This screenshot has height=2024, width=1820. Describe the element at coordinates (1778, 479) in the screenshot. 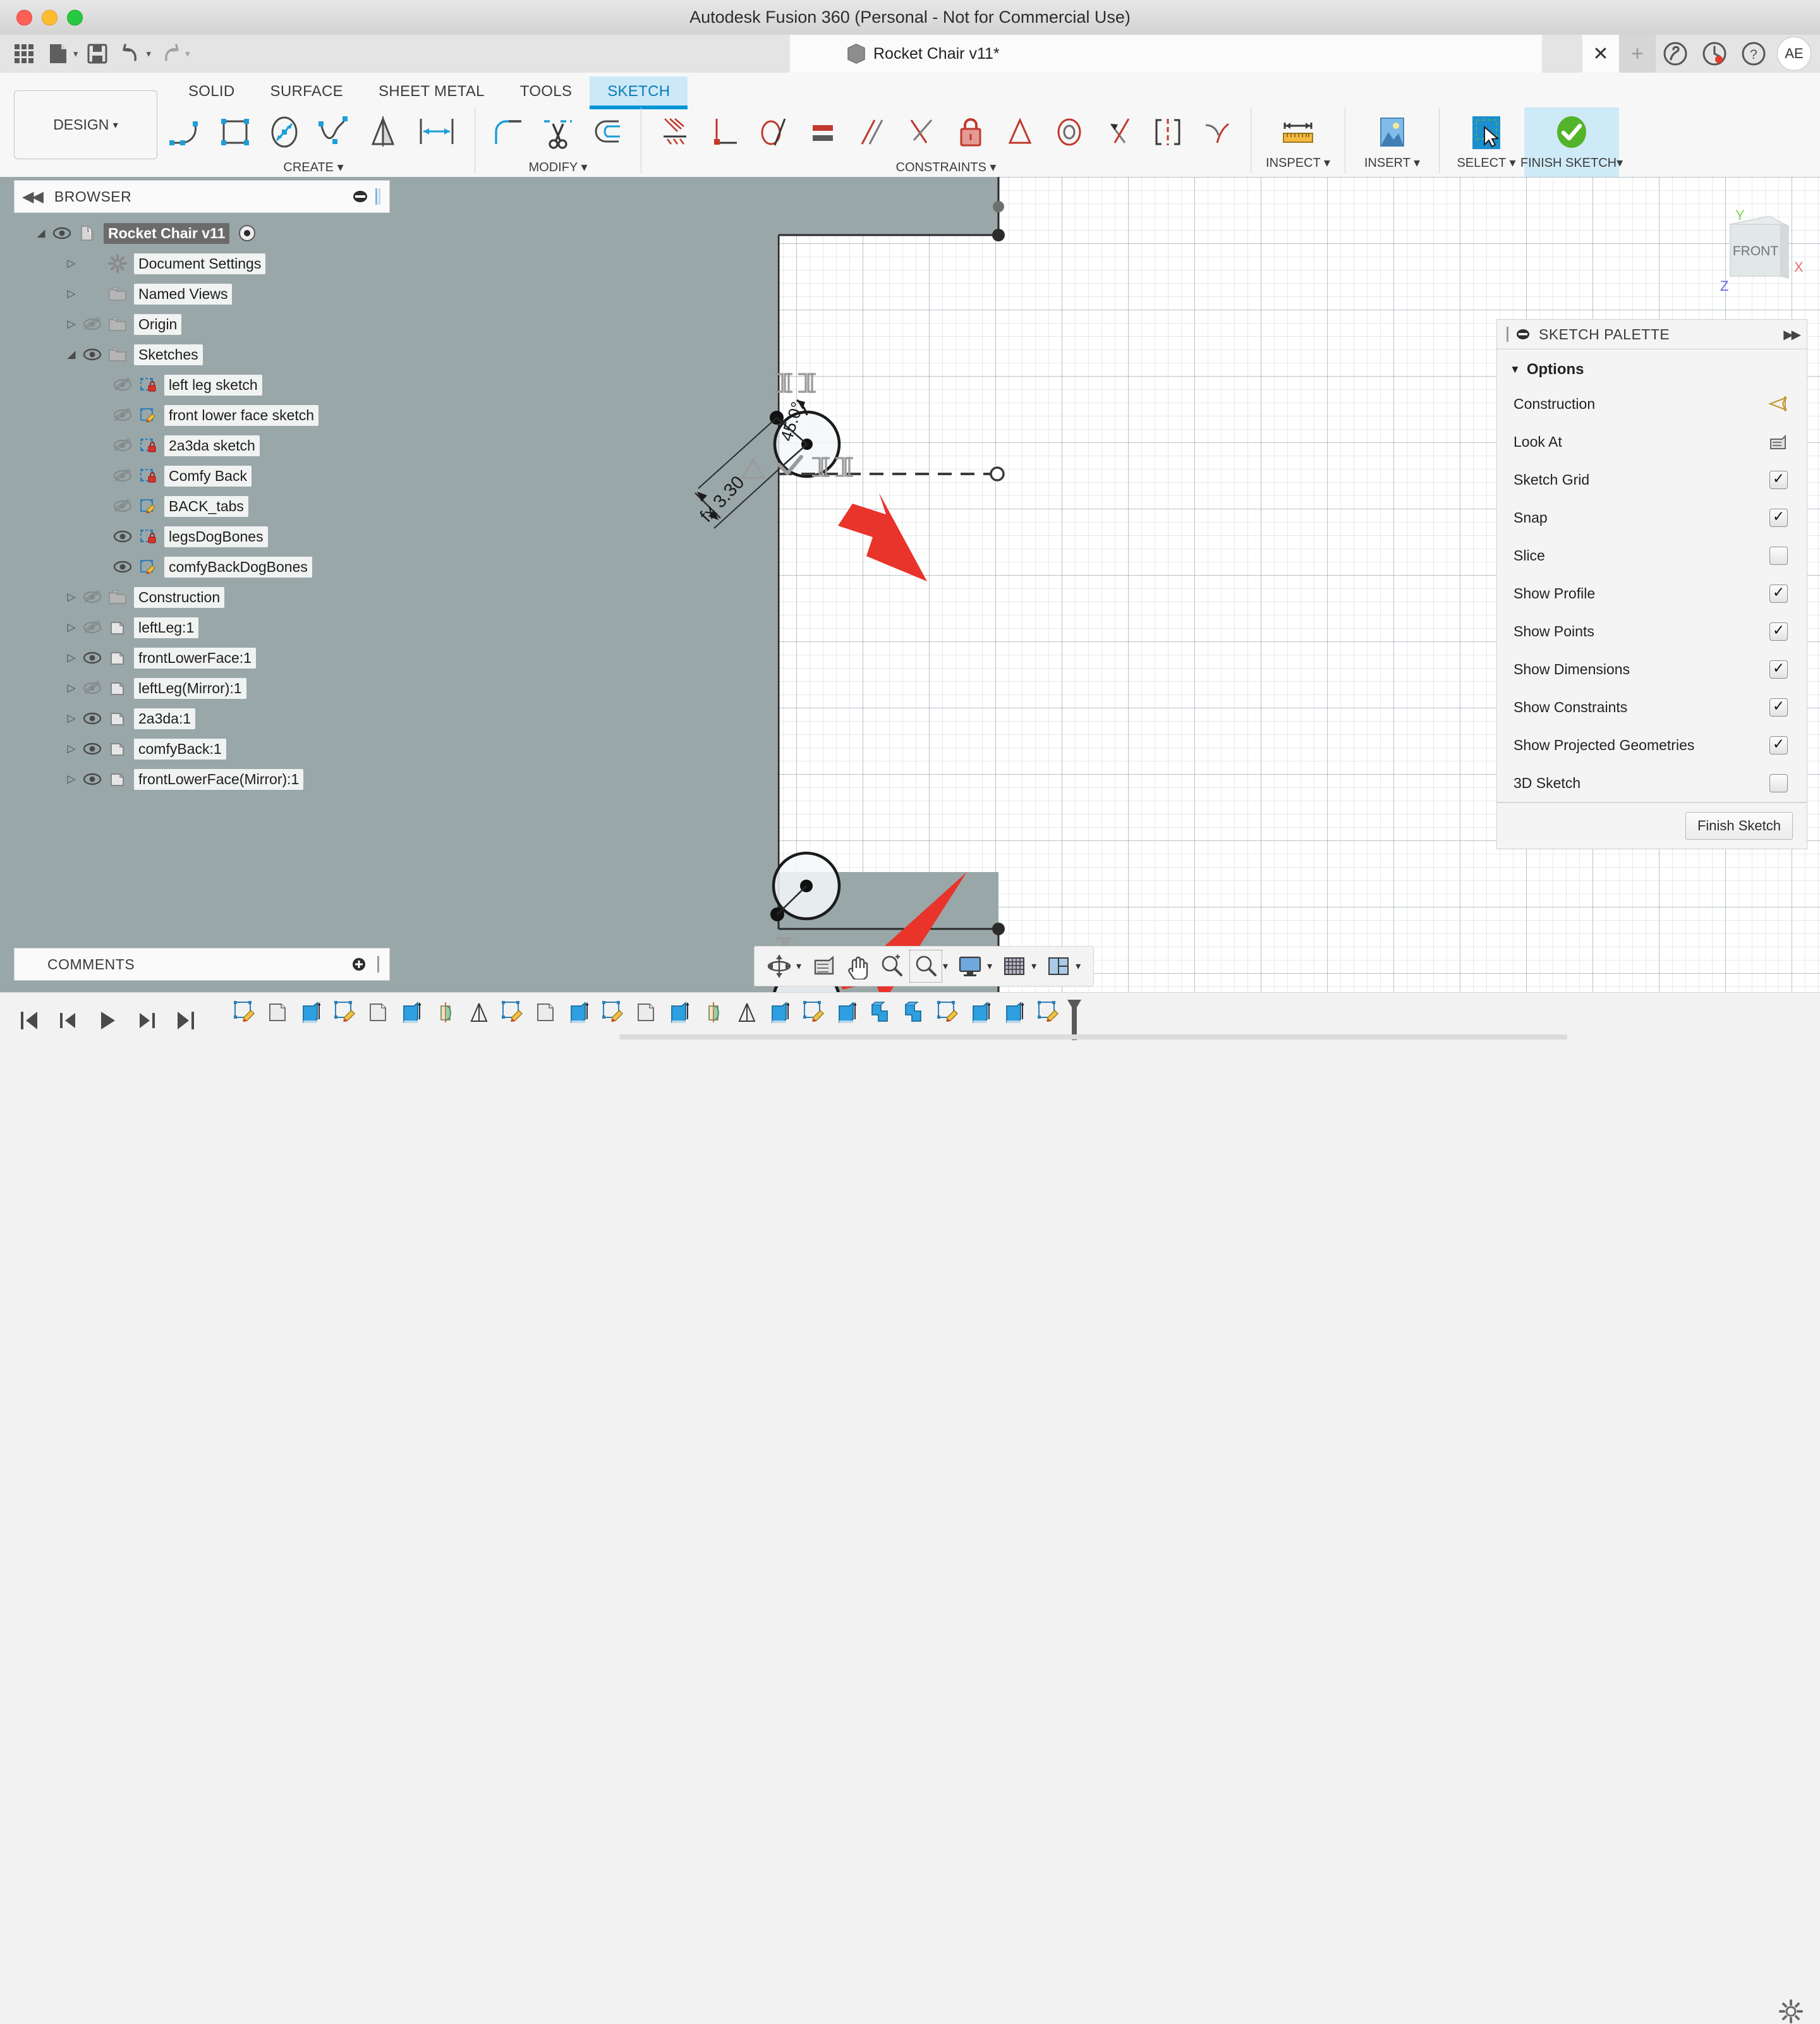

I see `palette-checkbox-sketch-grid: ✓` at that location.